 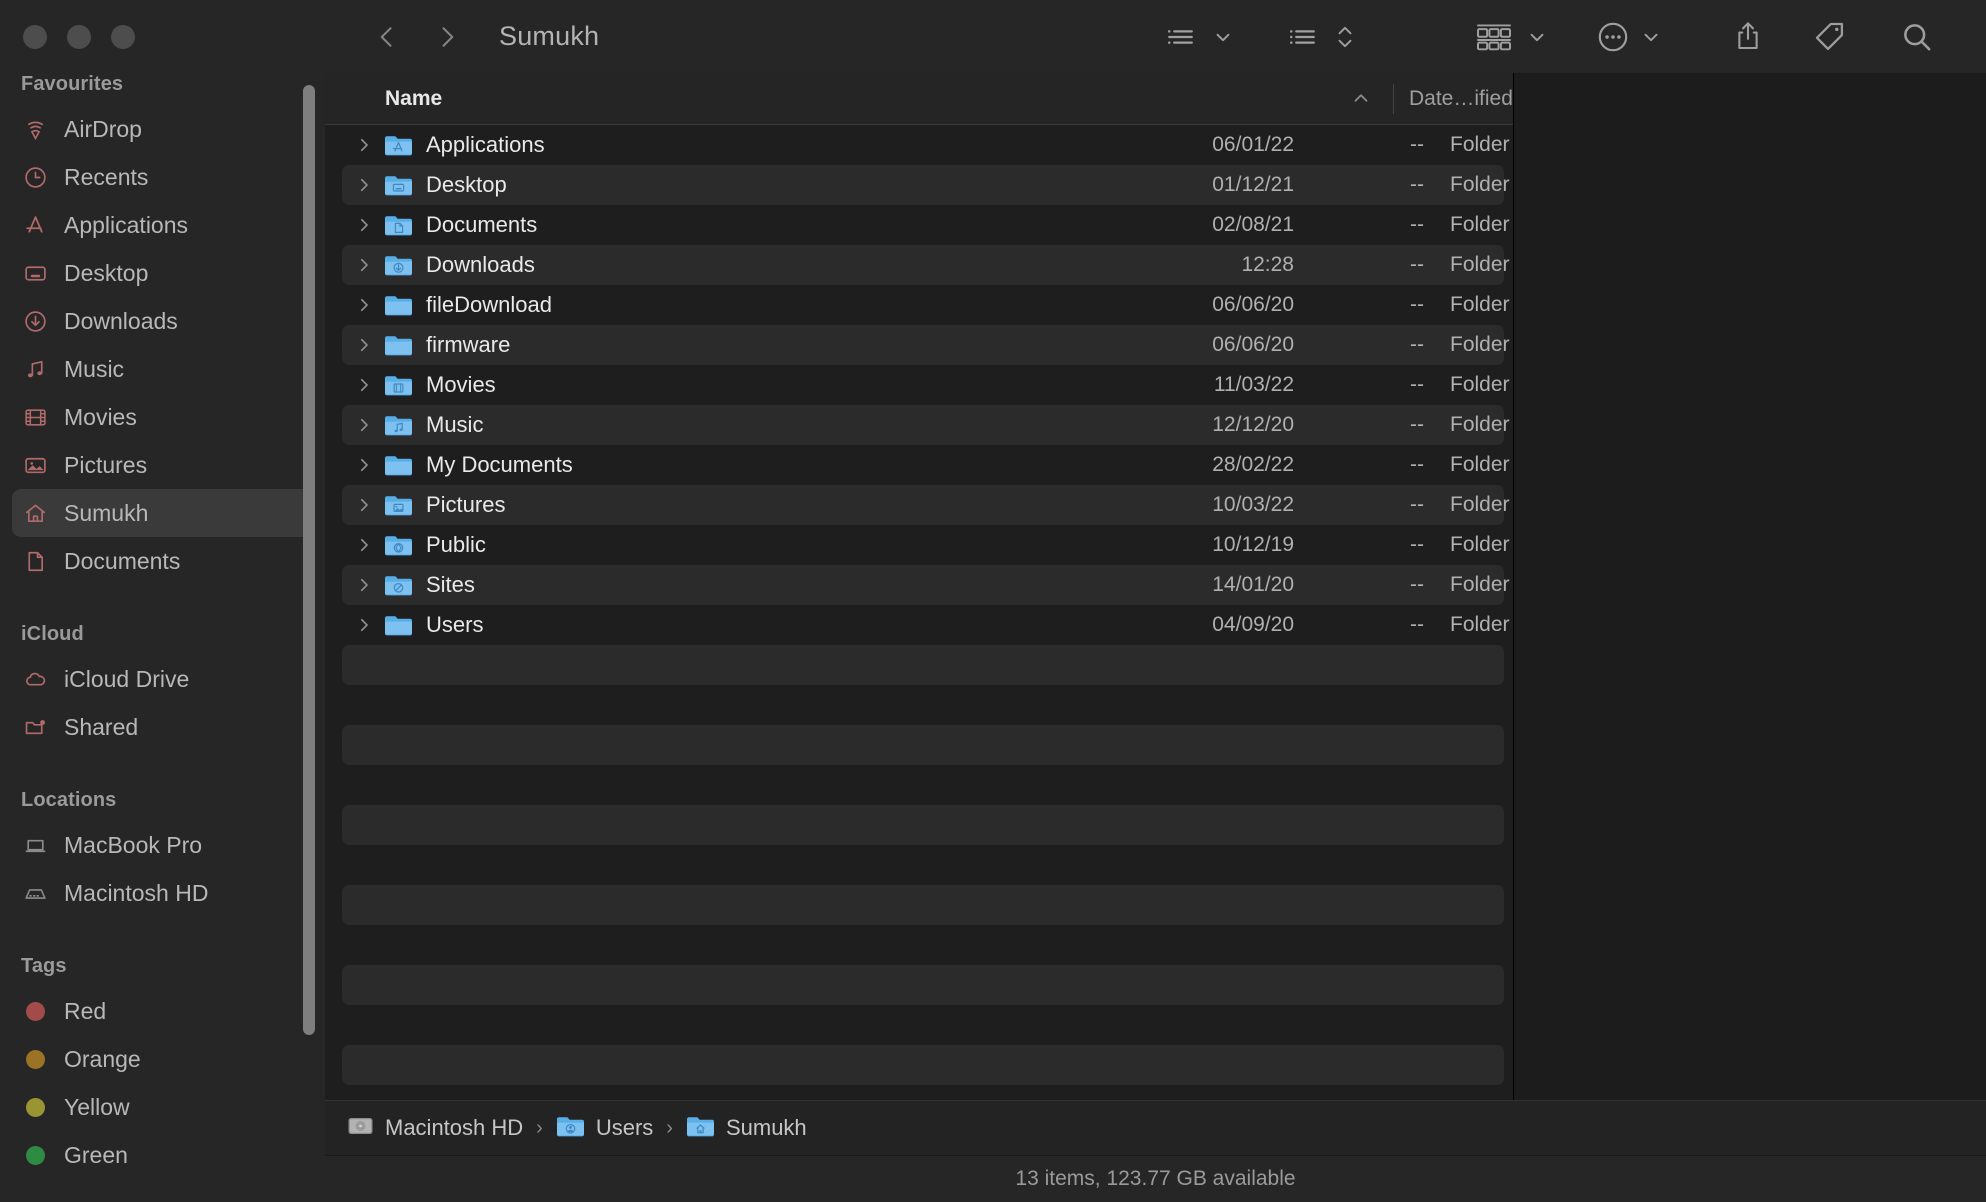 What do you see at coordinates (162, 1059) in the screenshot?
I see `sidebar-item-tag-orange: Orange` at bounding box center [162, 1059].